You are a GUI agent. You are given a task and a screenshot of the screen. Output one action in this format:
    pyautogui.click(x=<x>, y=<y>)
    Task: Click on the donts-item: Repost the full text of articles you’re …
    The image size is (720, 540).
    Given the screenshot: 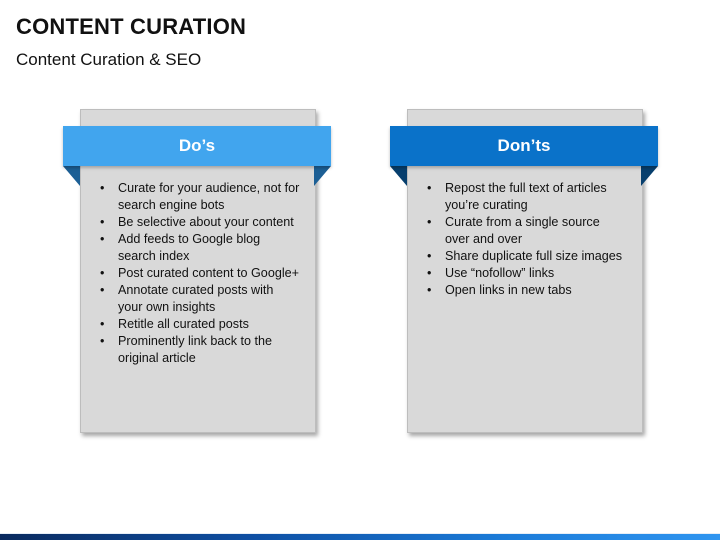 What is the action you would take?
    pyautogui.click(x=527, y=197)
    